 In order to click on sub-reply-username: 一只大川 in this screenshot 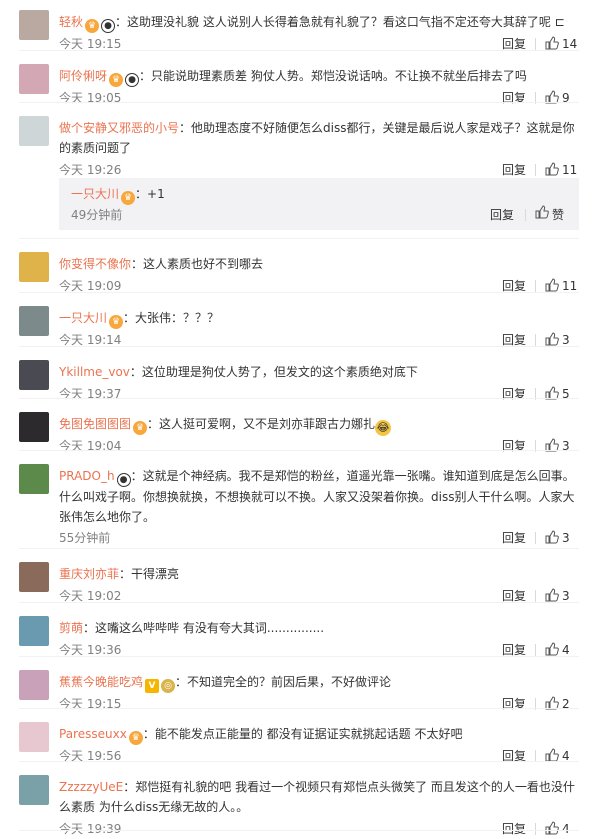, I will do `click(95, 194)`.